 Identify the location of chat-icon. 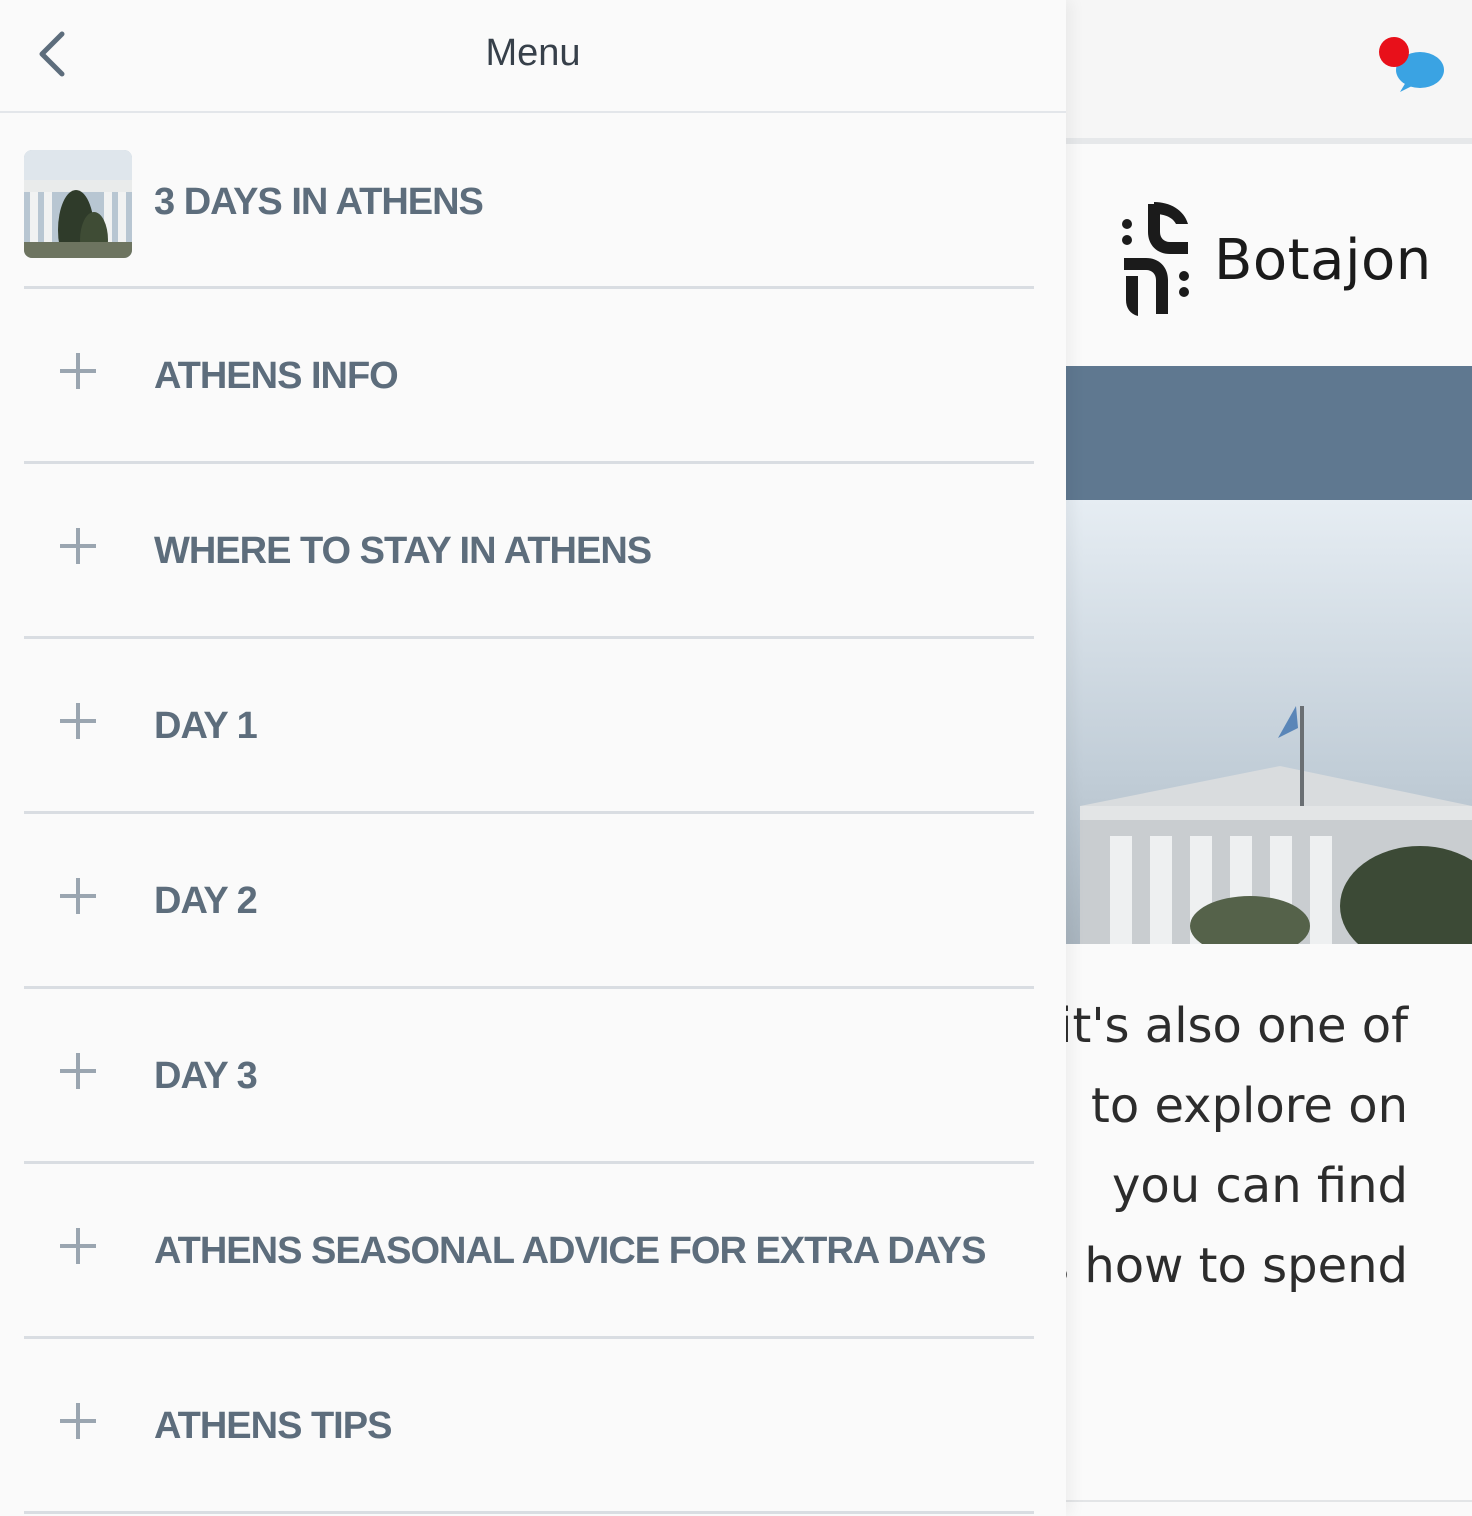
(1412, 66).